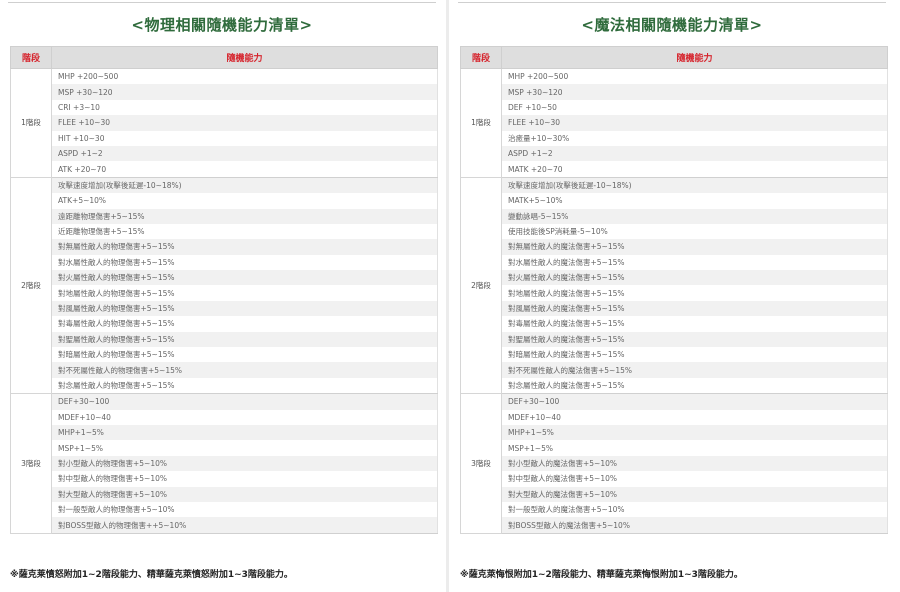  I want to click on ability-cell: MATK+5~10%, so click(694, 201).